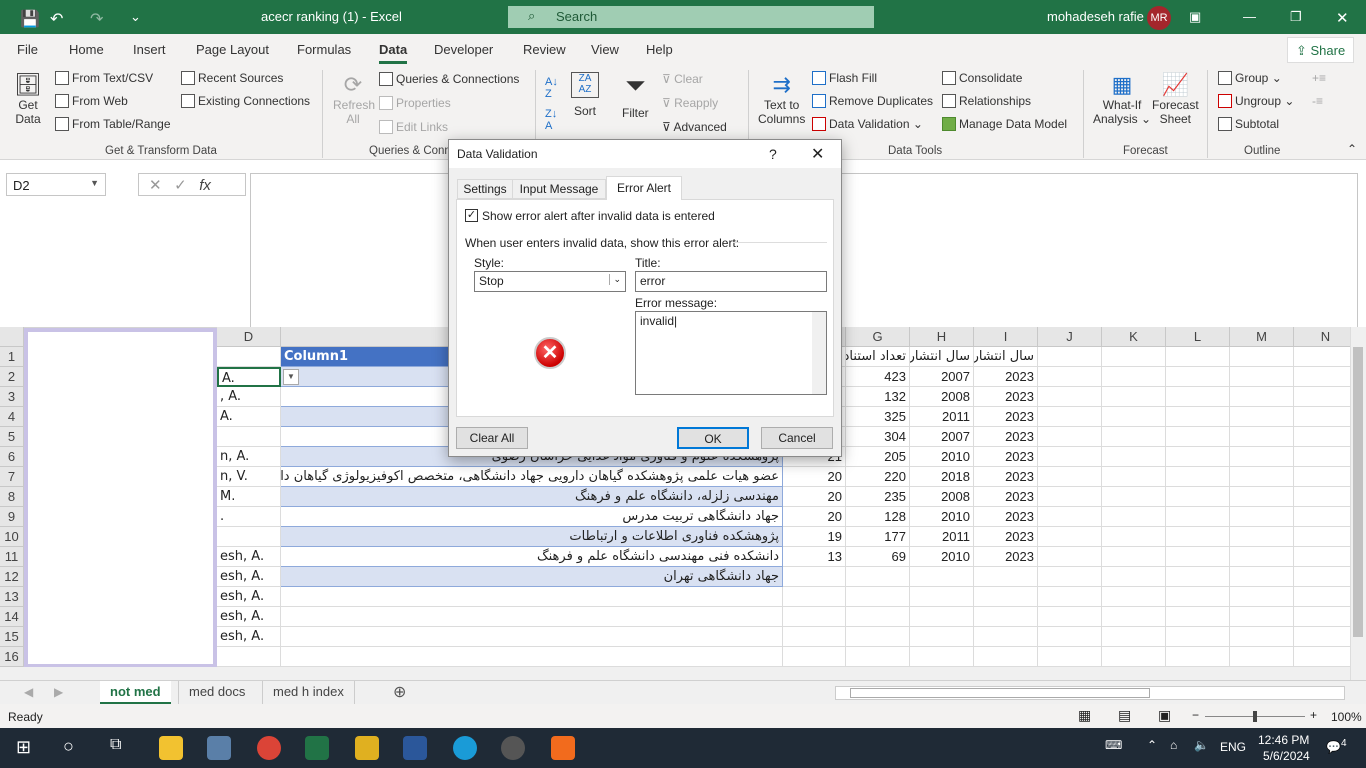 Image resolution: width=1366 pixels, height=768 pixels. What do you see at coordinates (532, 637) in the screenshot?
I see `cell-e15` at bounding box center [532, 637].